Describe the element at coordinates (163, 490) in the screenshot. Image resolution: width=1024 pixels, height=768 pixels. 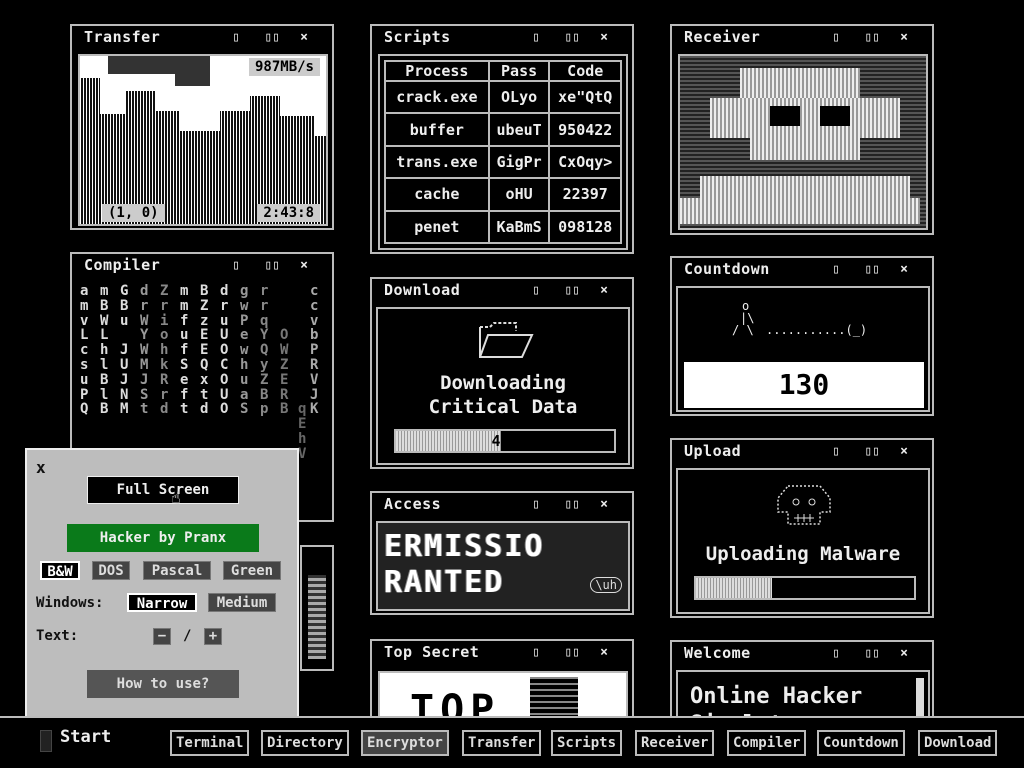
I see `full-screen-button: Full Screen` at that location.